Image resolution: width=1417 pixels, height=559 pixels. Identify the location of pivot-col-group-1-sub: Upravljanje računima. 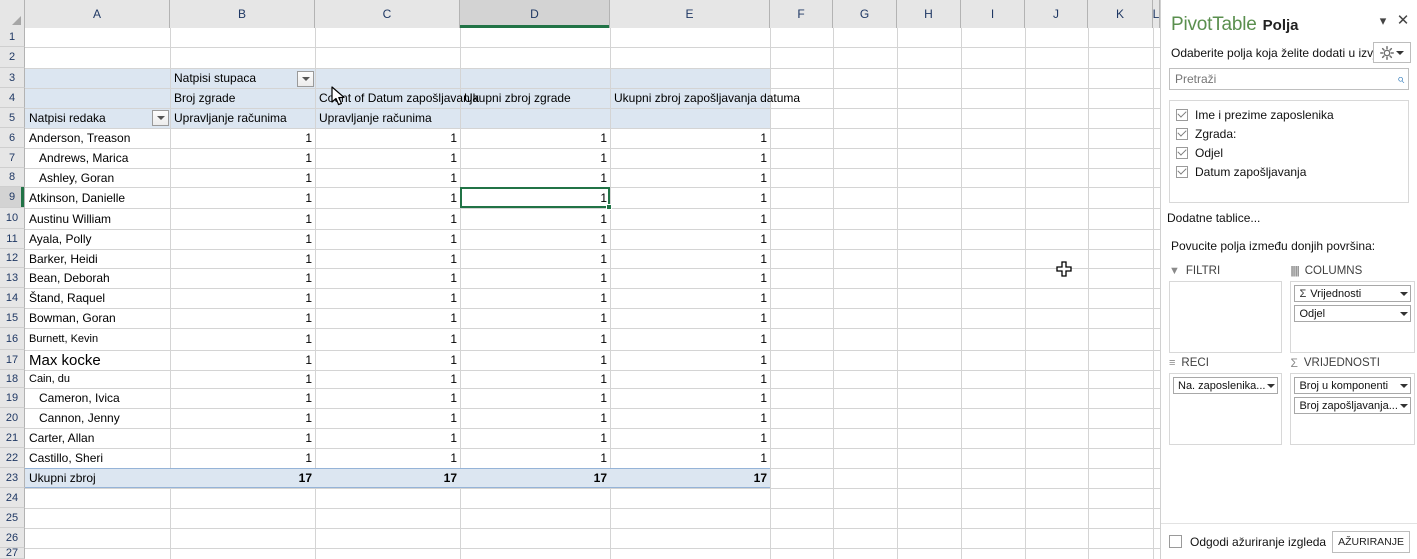
(242, 118).